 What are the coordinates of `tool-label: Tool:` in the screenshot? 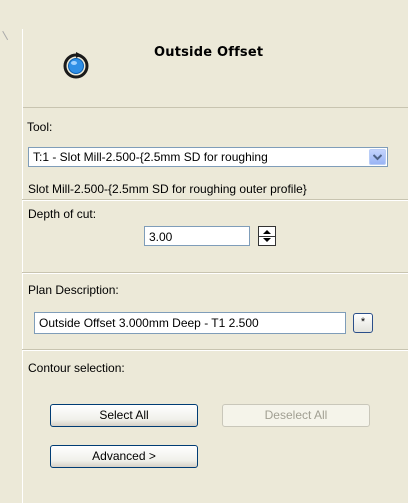 It's located at (40, 127).